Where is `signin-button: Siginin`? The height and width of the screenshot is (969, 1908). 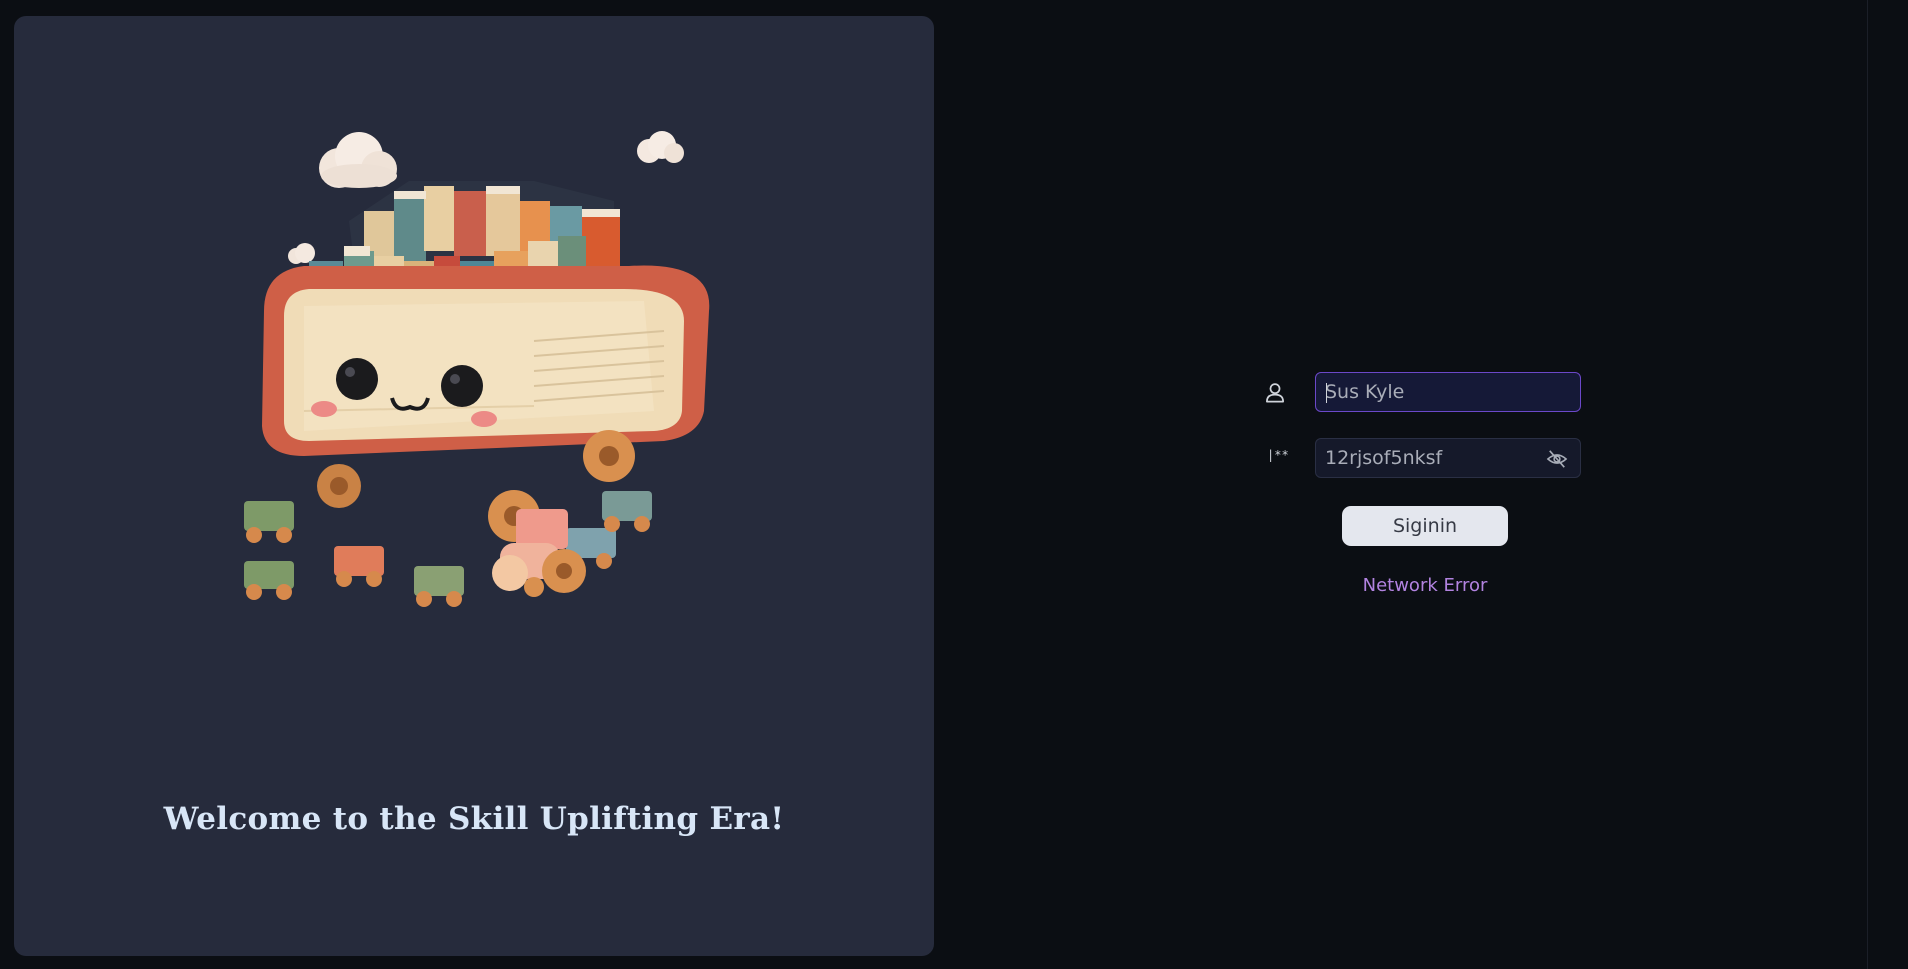 signin-button: Siginin is located at coordinates (1425, 526).